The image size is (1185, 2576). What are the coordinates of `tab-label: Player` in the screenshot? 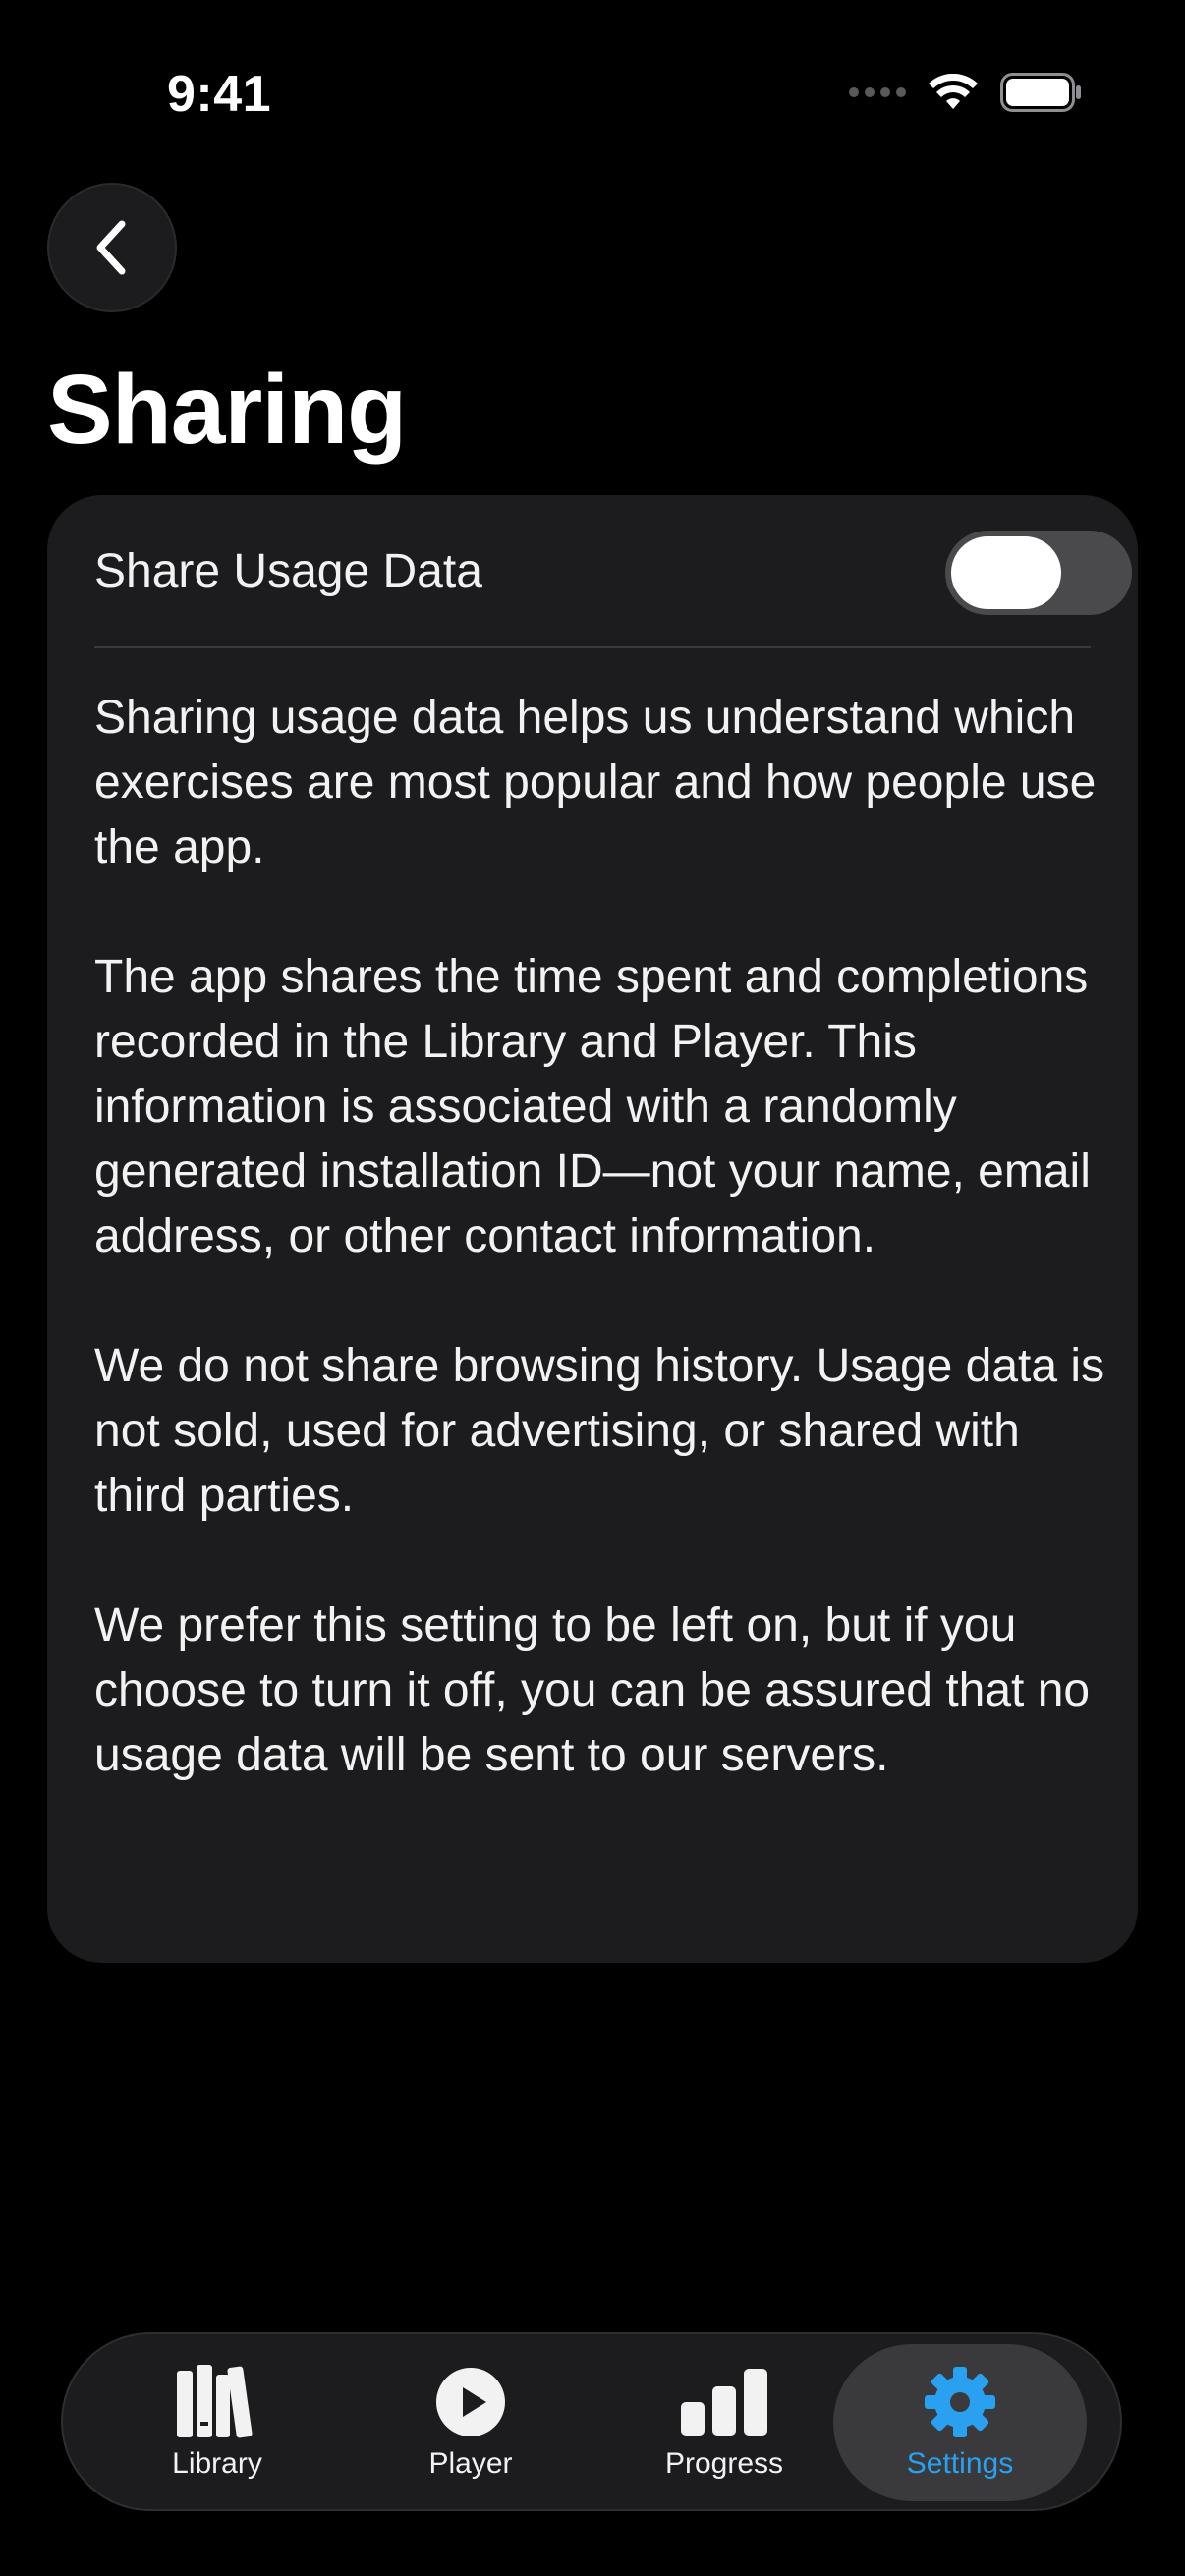 It's located at (471, 2463).